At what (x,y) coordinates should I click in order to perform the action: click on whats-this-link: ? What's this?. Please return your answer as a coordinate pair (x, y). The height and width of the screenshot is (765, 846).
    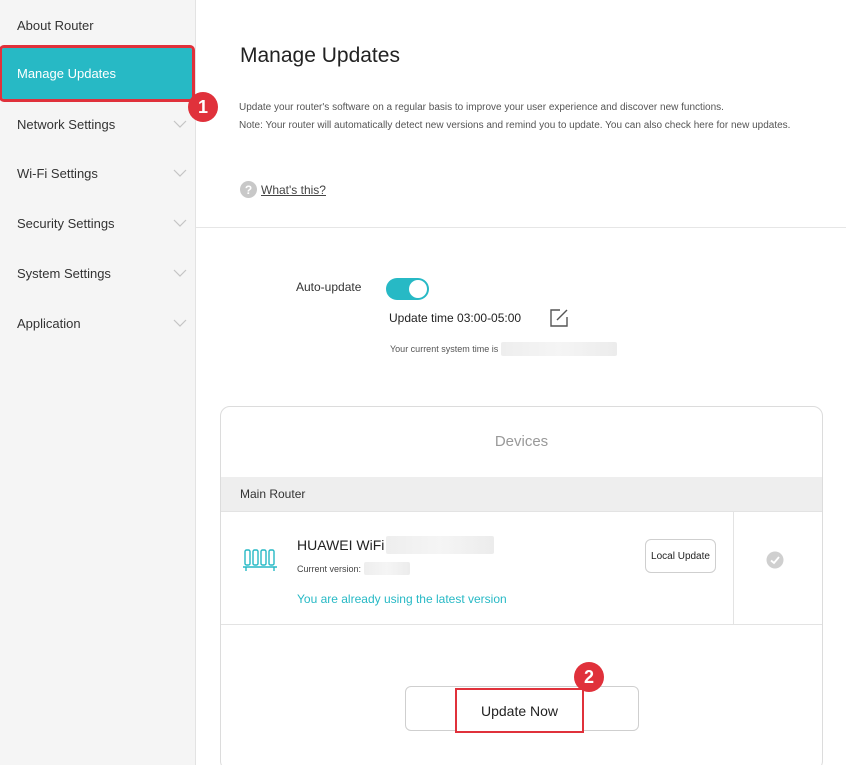
    Looking at the image, I should click on (283, 189).